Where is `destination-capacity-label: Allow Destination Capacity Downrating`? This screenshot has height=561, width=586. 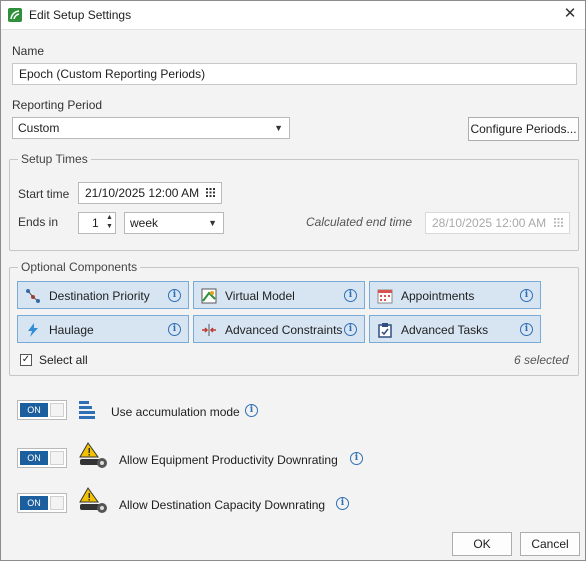
destination-capacity-label: Allow Destination Capacity Downrating is located at coordinates (222, 505).